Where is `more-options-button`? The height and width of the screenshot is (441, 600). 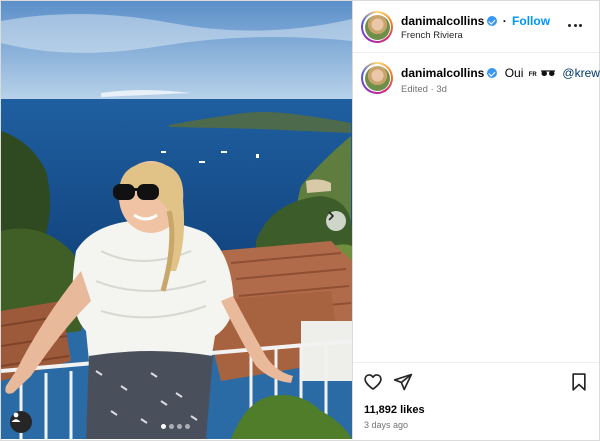 more-options-button is located at coordinates (577, 25).